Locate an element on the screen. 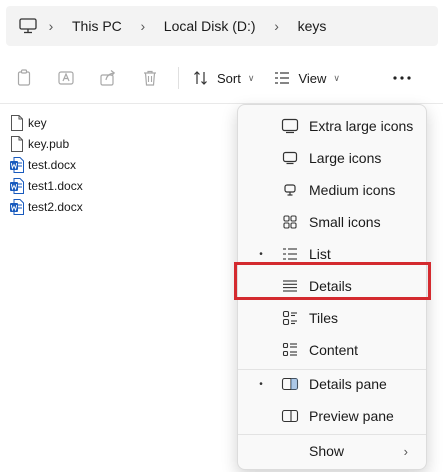 The image size is (443, 472). delete-icon is located at coordinates (150, 78).